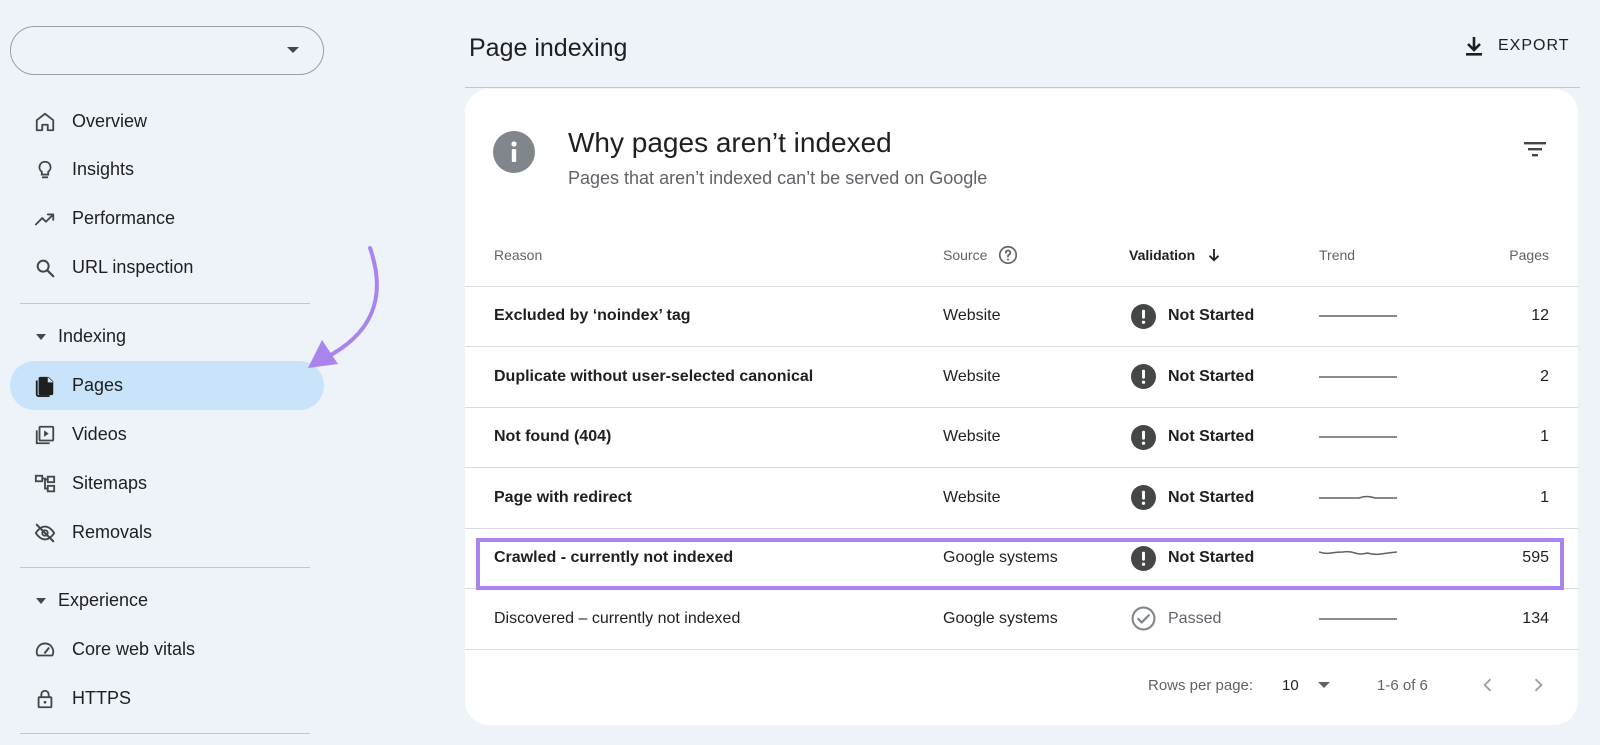  Describe the element at coordinates (1224, 256) in the screenshot. I see `column-header-validation: Validation` at that location.